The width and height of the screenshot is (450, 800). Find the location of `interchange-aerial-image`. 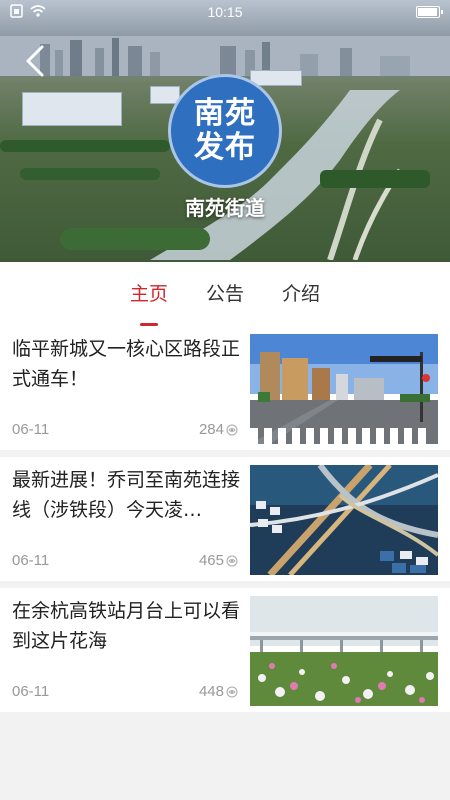

interchange-aerial-image is located at coordinates (344, 520).